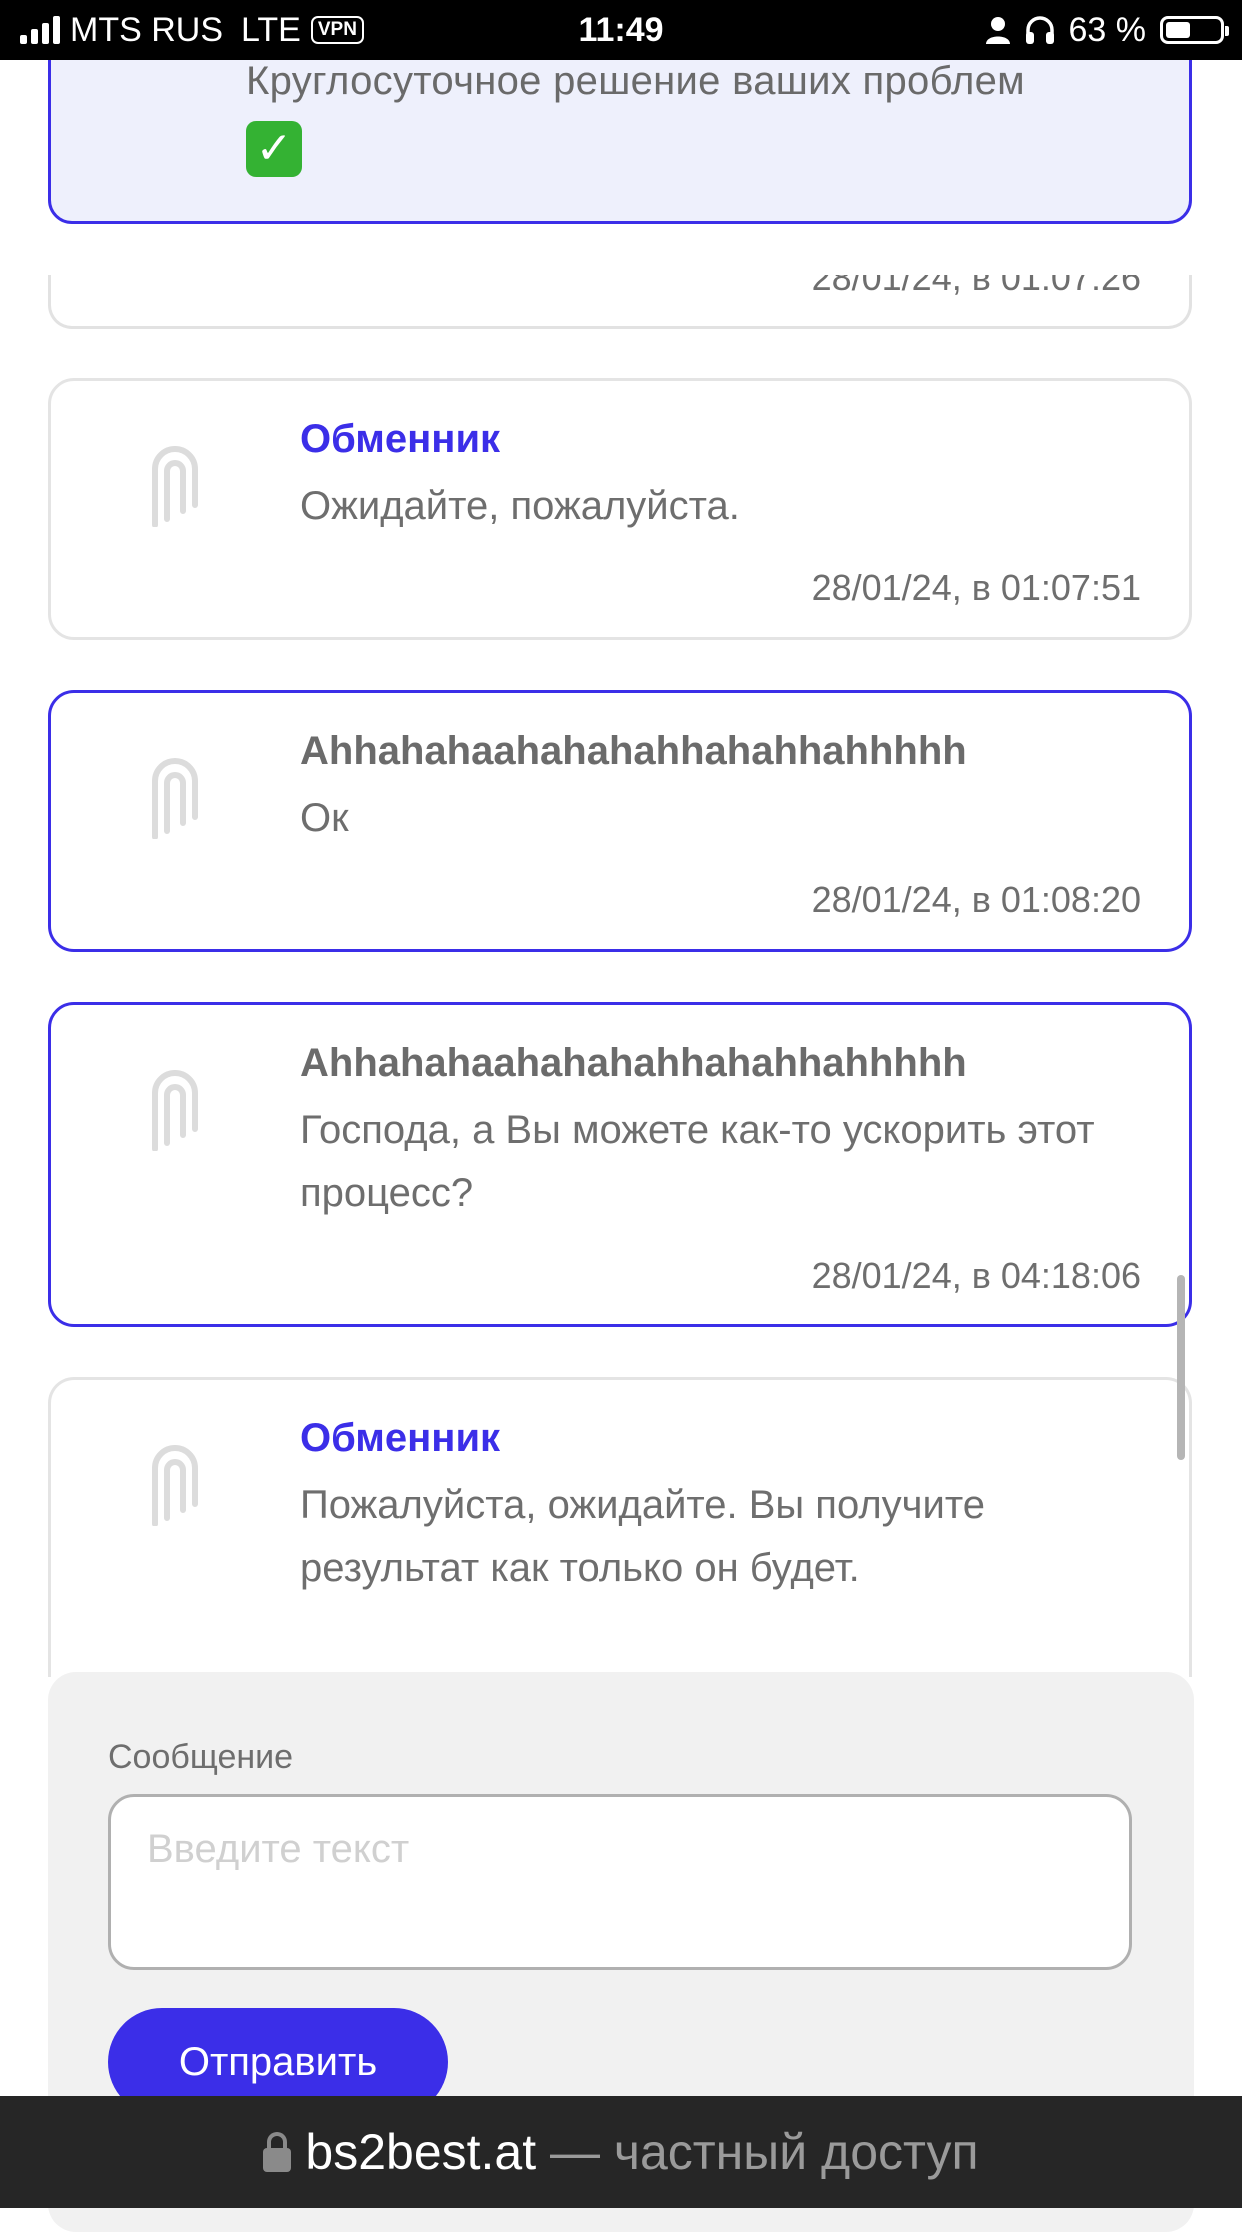 This screenshot has height=2232, width=1242. What do you see at coordinates (635, 81) in the screenshot?
I see `banner-text: Круглосуточное решение ваших проблем` at bounding box center [635, 81].